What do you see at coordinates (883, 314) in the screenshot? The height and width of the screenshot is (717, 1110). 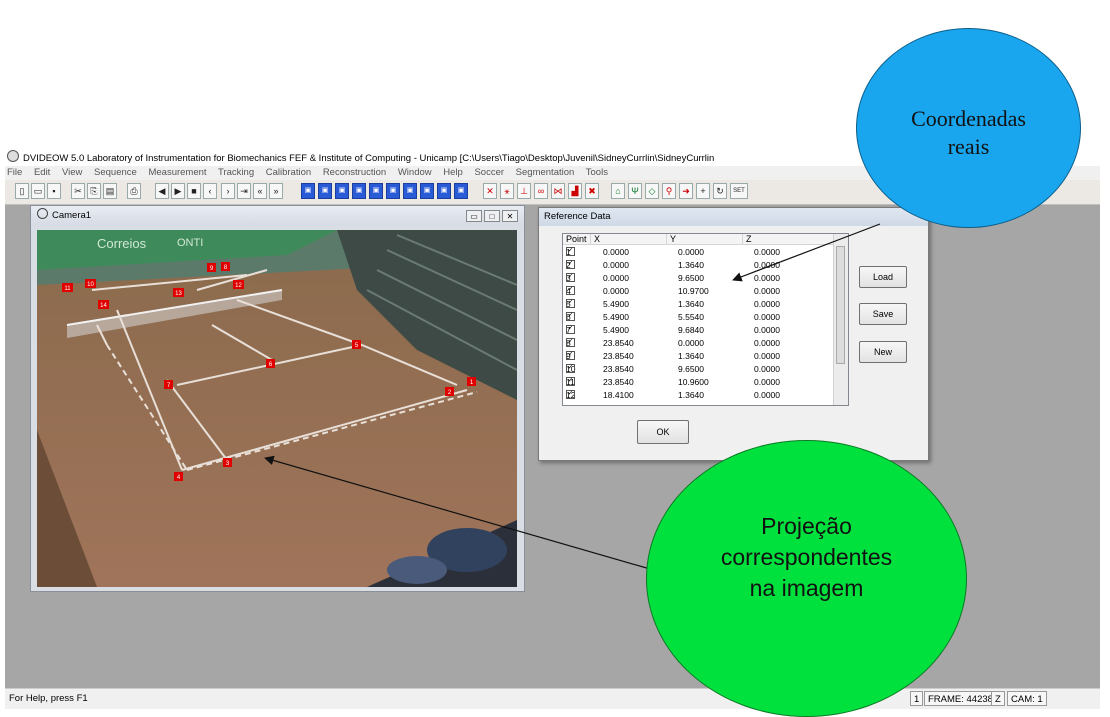 I see `save-button: Save` at bounding box center [883, 314].